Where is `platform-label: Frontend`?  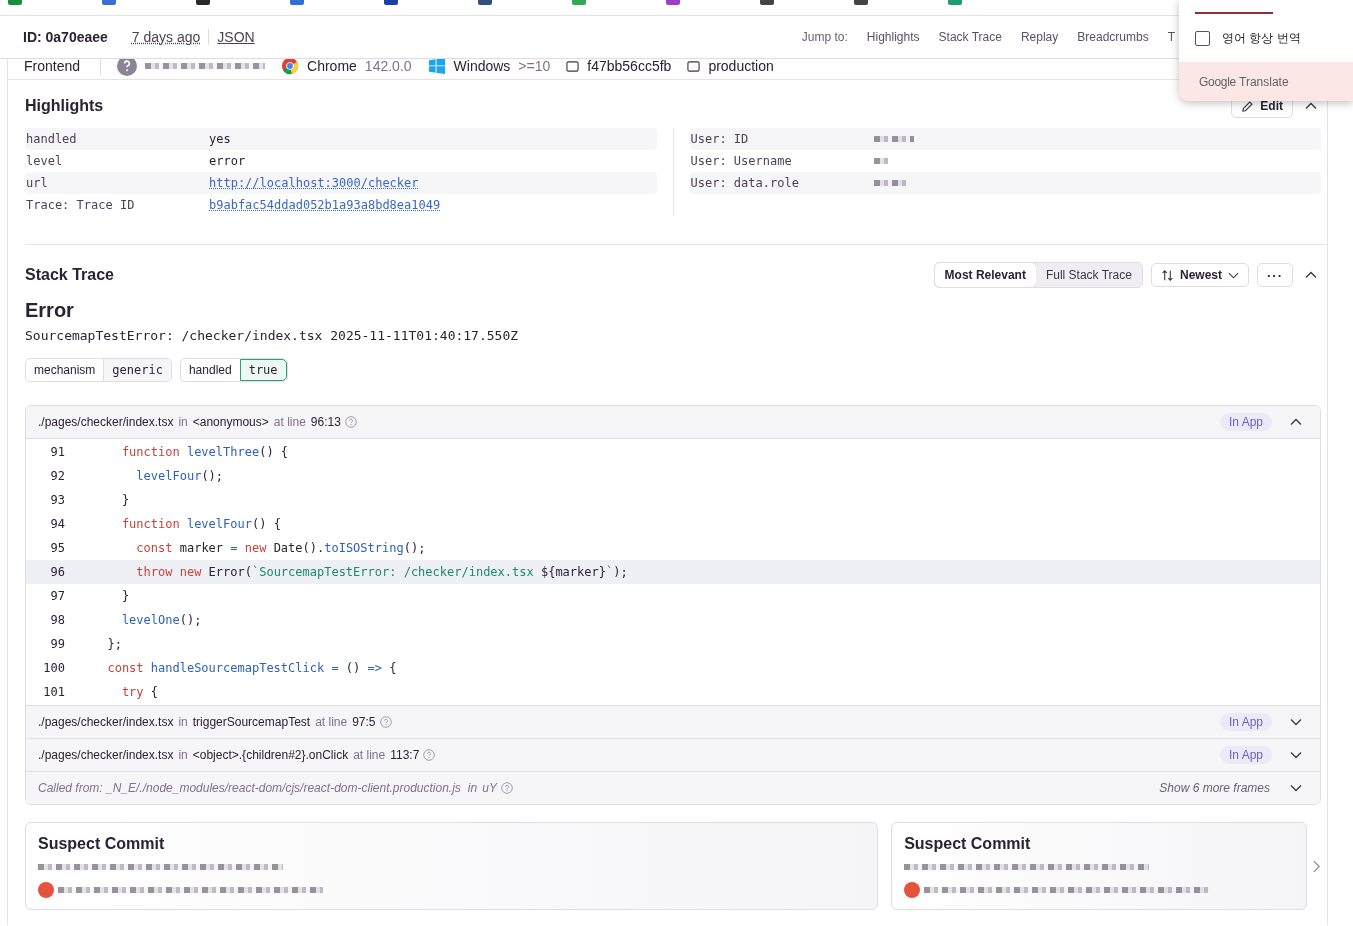
platform-label: Frontend is located at coordinates (52, 66).